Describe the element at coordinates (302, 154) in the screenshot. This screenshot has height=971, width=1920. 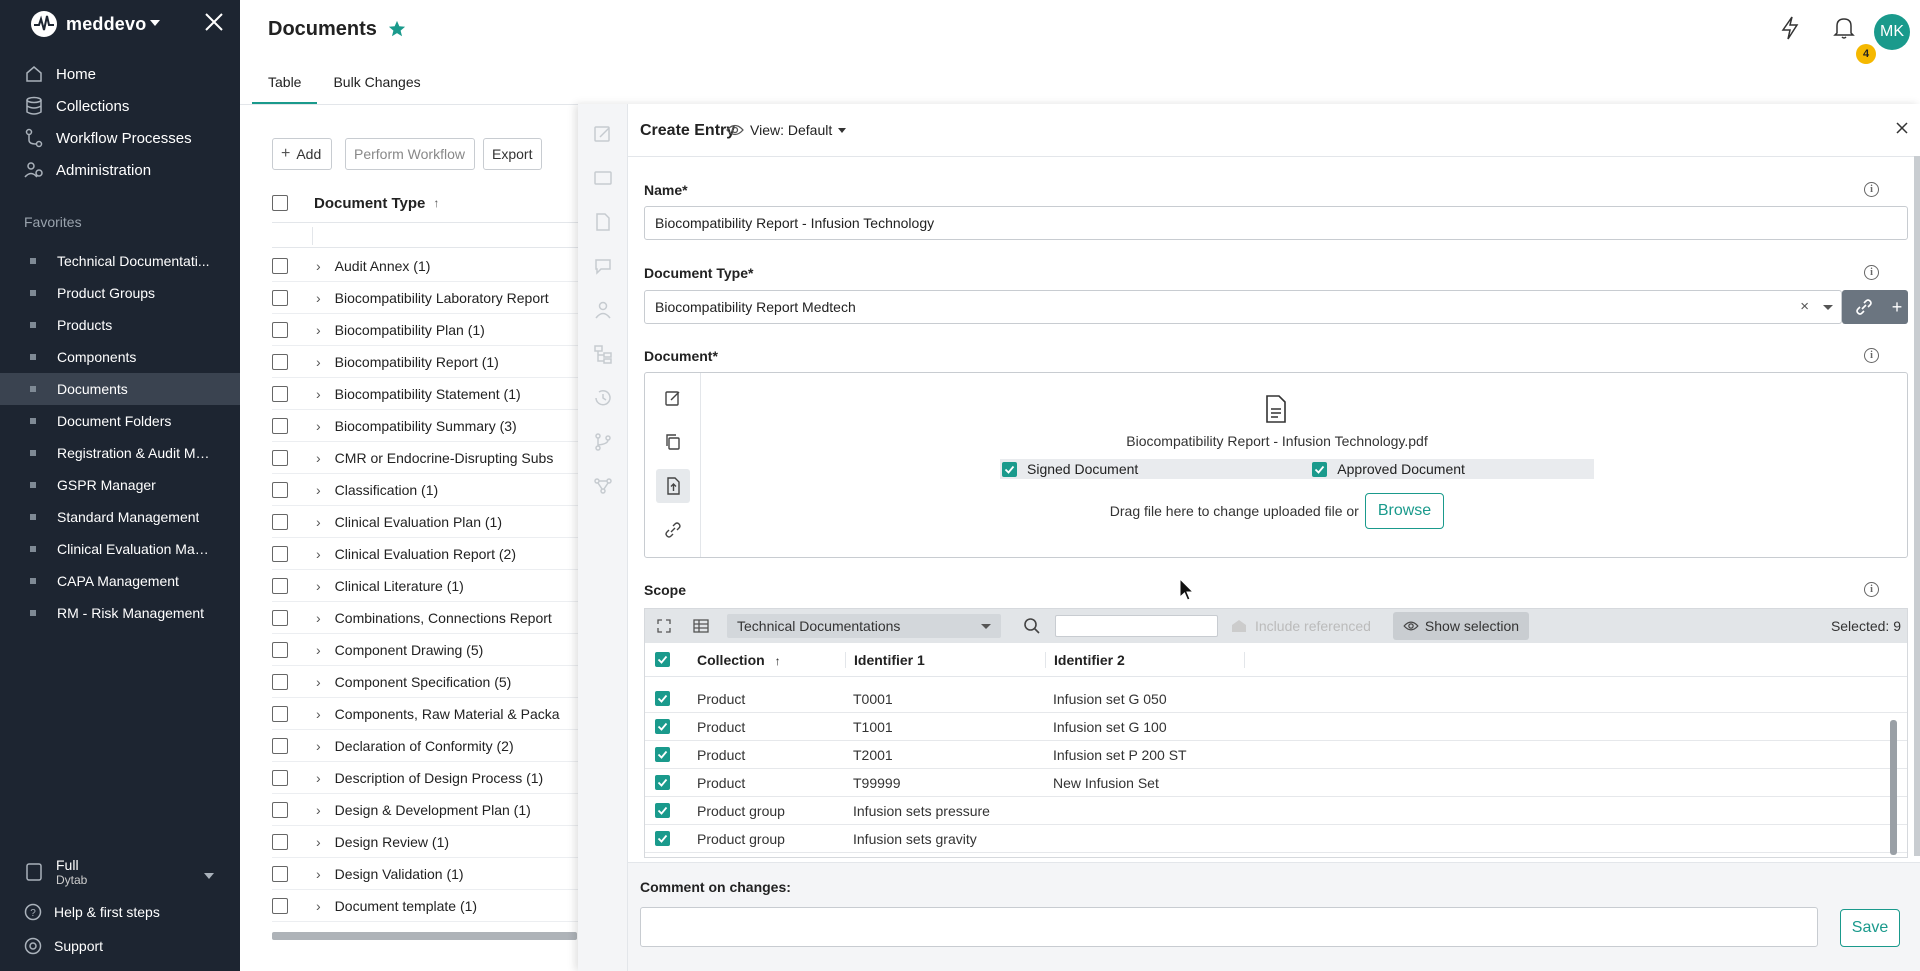
I see `add-button: + Add` at that location.